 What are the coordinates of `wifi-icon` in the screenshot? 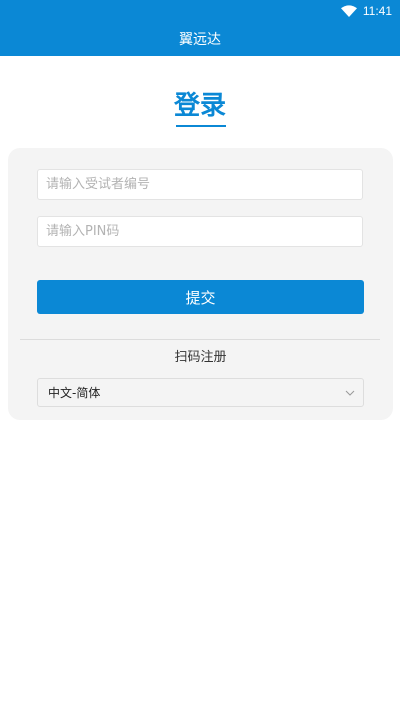 It's located at (348, 11).